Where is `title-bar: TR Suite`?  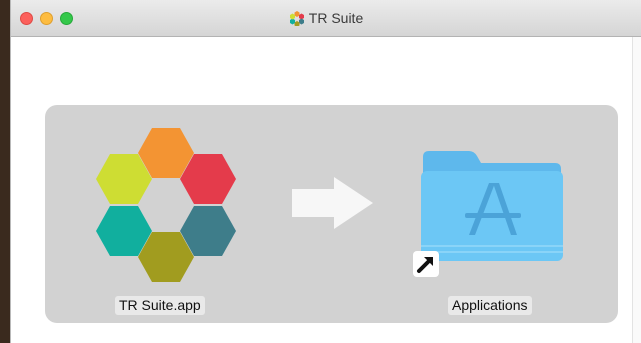
title-bar: TR Suite is located at coordinates (326, 18).